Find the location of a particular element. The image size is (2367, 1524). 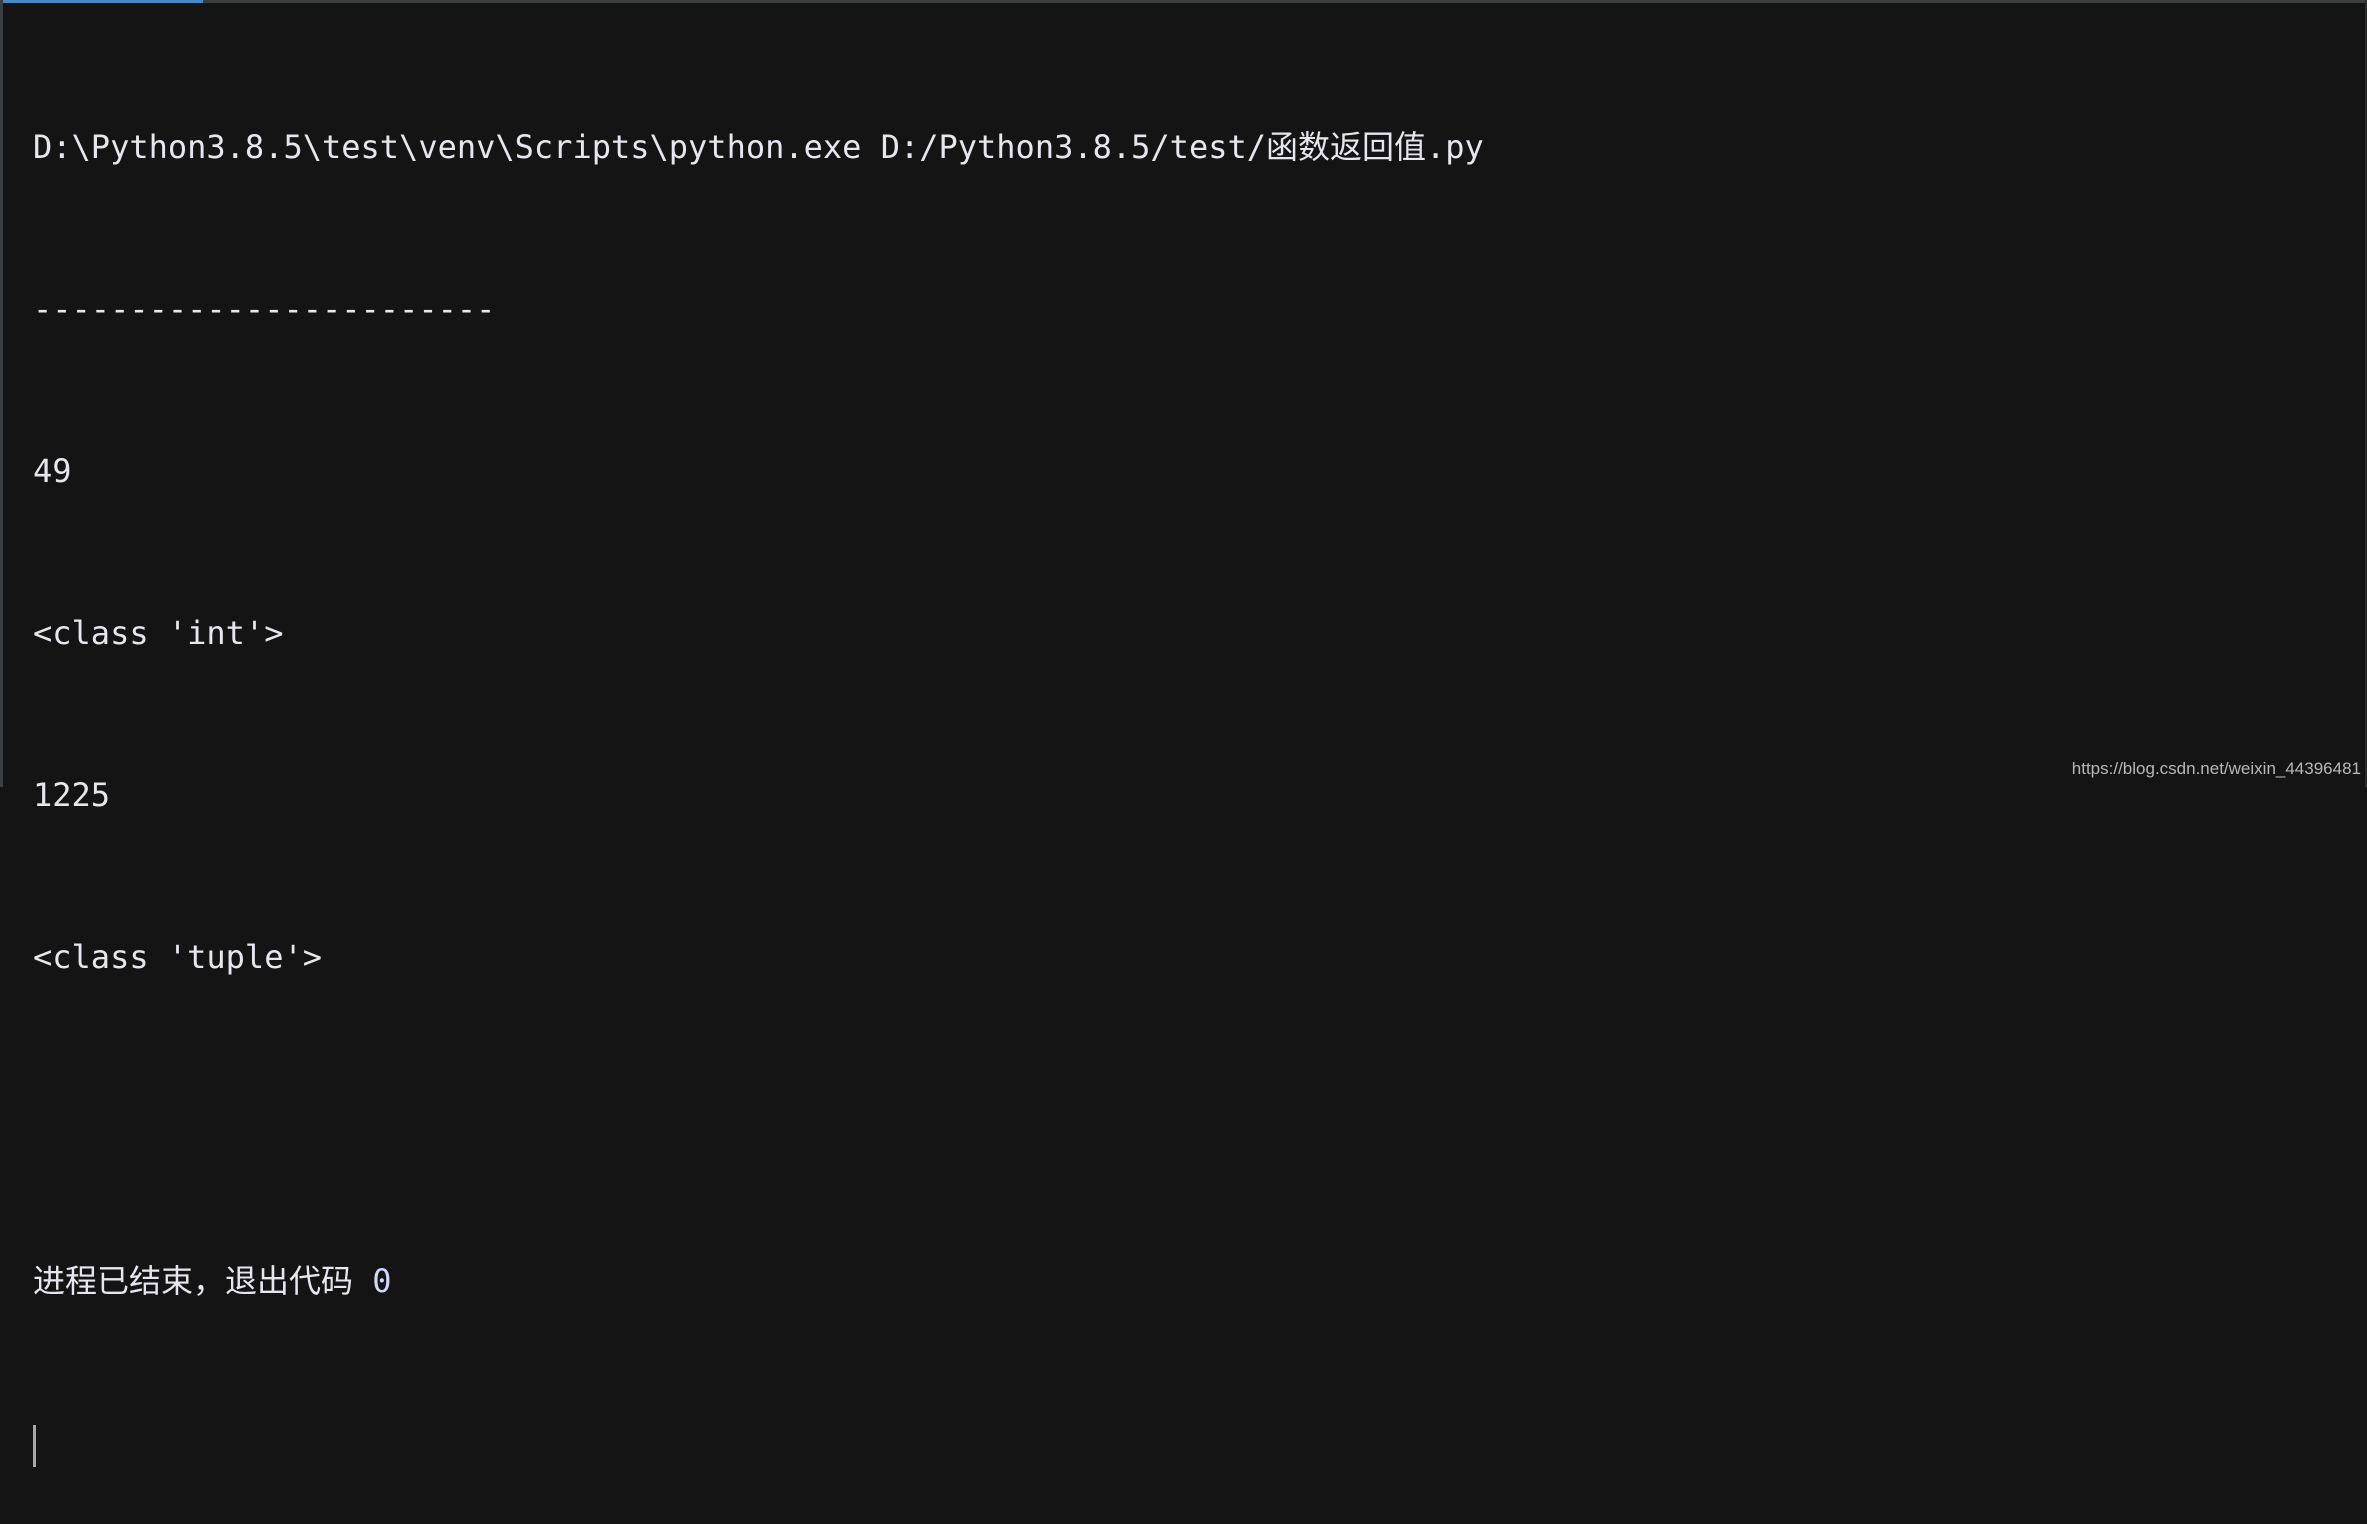

active-tab-indicator is located at coordinates (101, 1).